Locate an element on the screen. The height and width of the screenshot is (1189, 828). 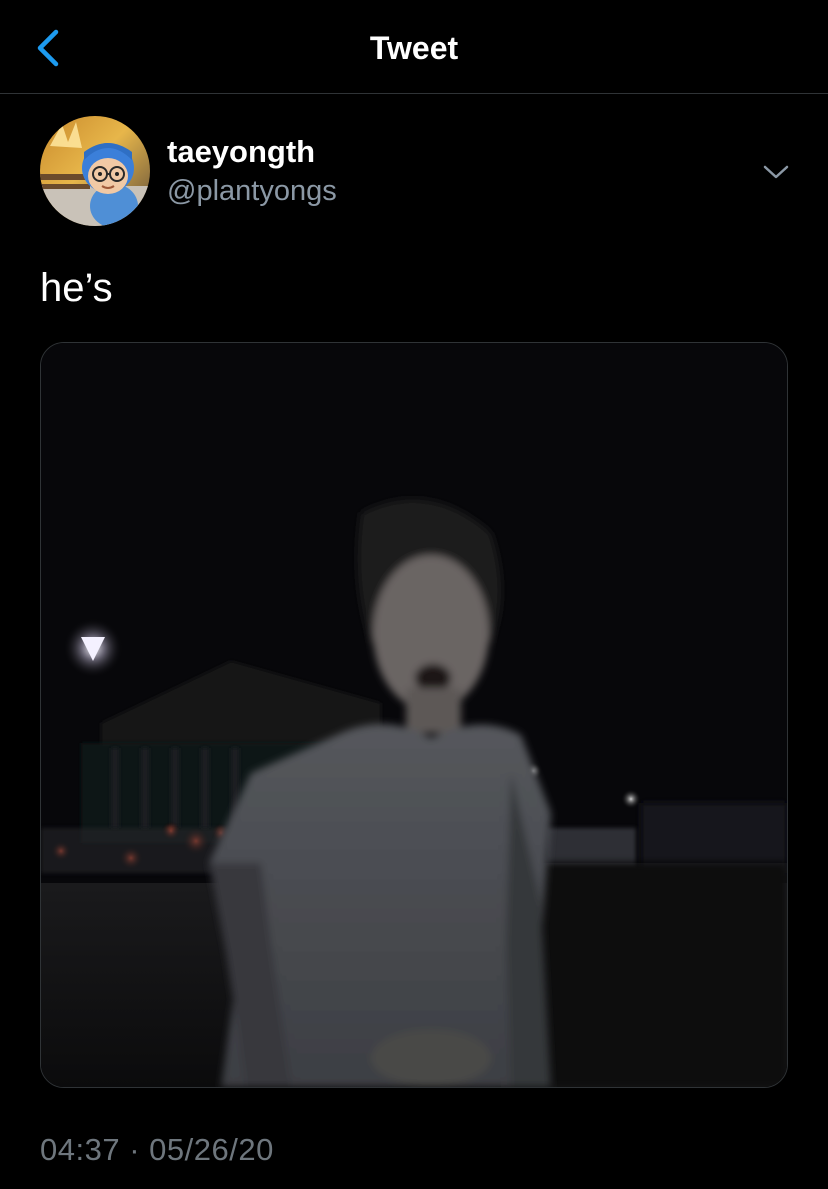
more-options-button is located at coordinates (776, 172).